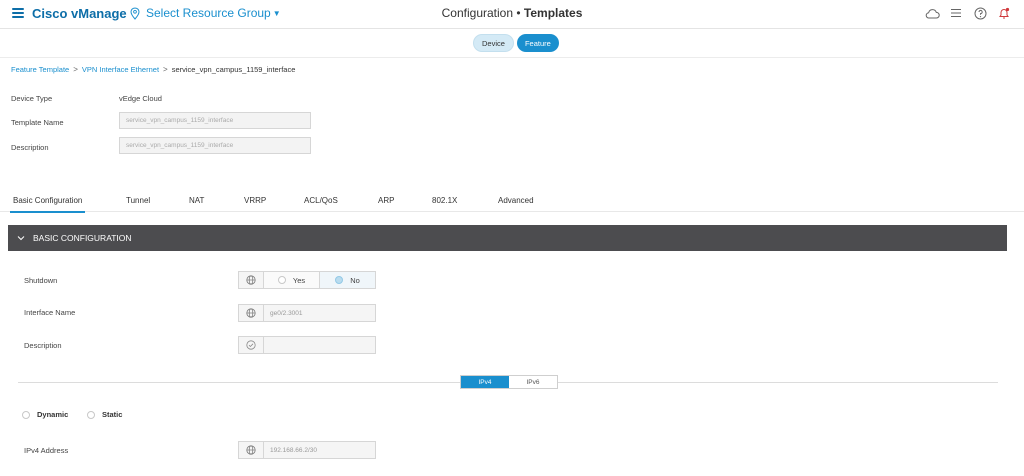  I want to click on section-title: BASIC CONFIGURATION, so click(82, 238).